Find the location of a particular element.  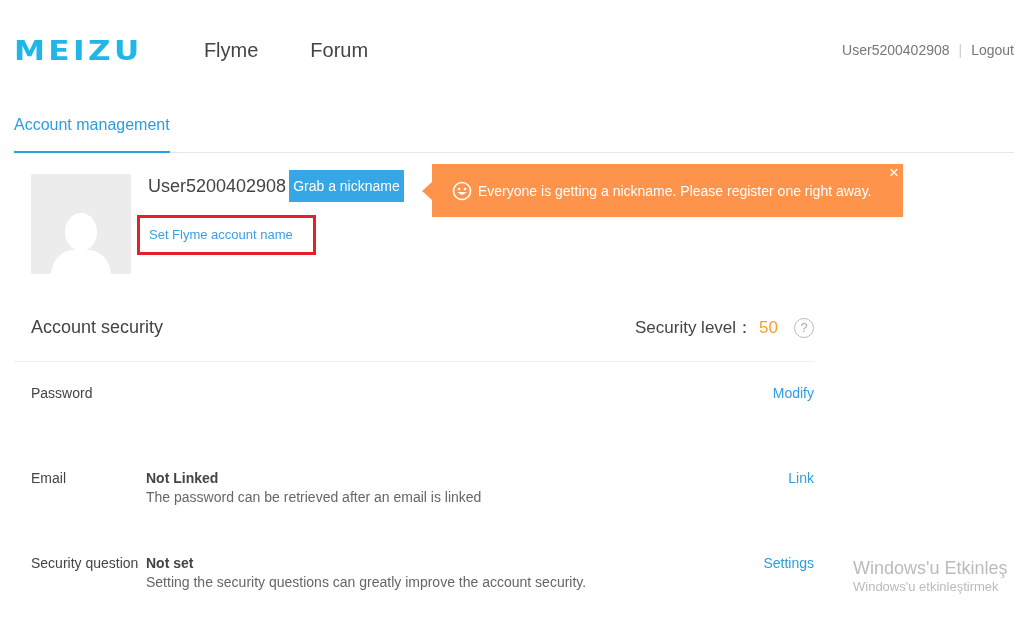

status-text: Not set is located at coordinates (170, 563).